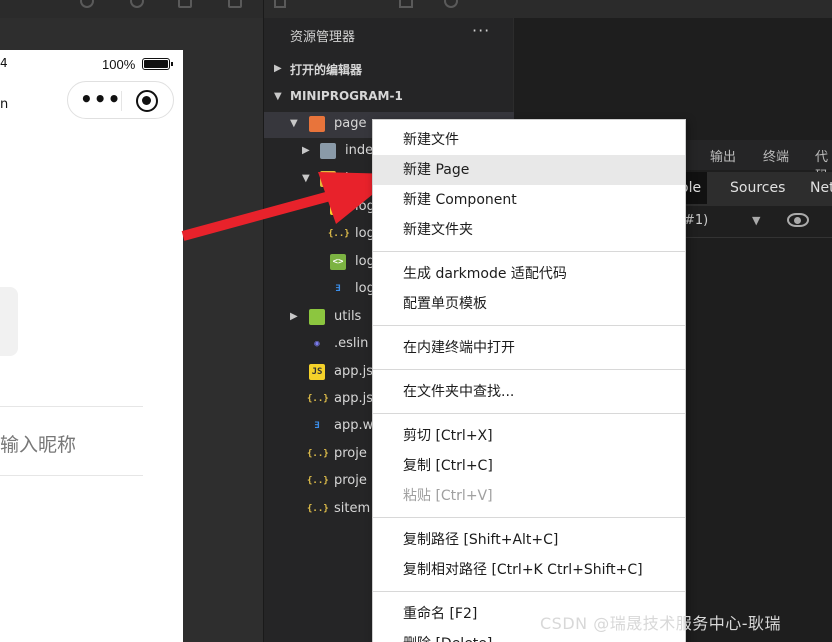  What do you see at coordinates (696, 220) in the screenshot?
I see `context-selector: #1)` at bounding box center [696, 220].